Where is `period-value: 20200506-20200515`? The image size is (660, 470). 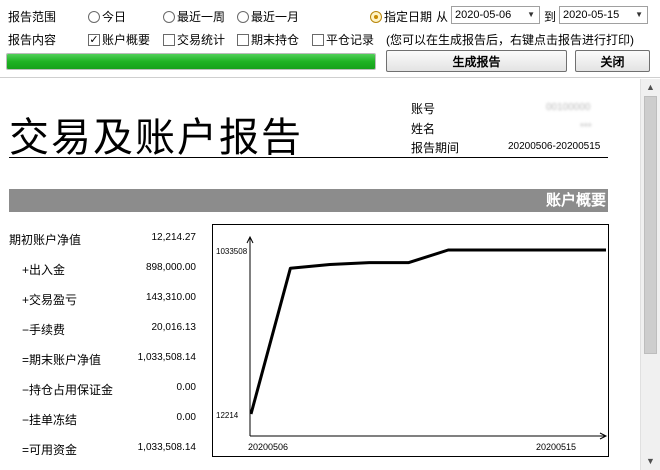 period-value: 20200506-20200515 is located at coordinates (554, 146).